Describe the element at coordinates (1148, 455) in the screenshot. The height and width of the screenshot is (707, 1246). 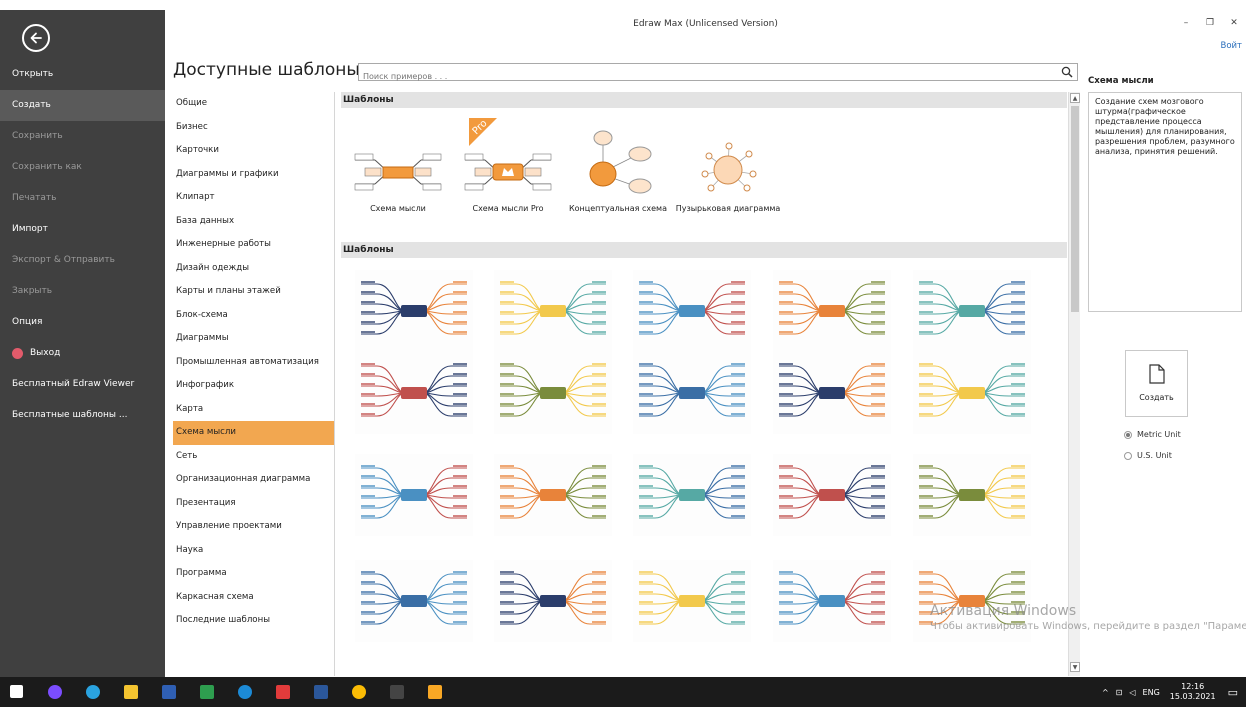
I see `us-unit-option: U.S. Unit` at that location.